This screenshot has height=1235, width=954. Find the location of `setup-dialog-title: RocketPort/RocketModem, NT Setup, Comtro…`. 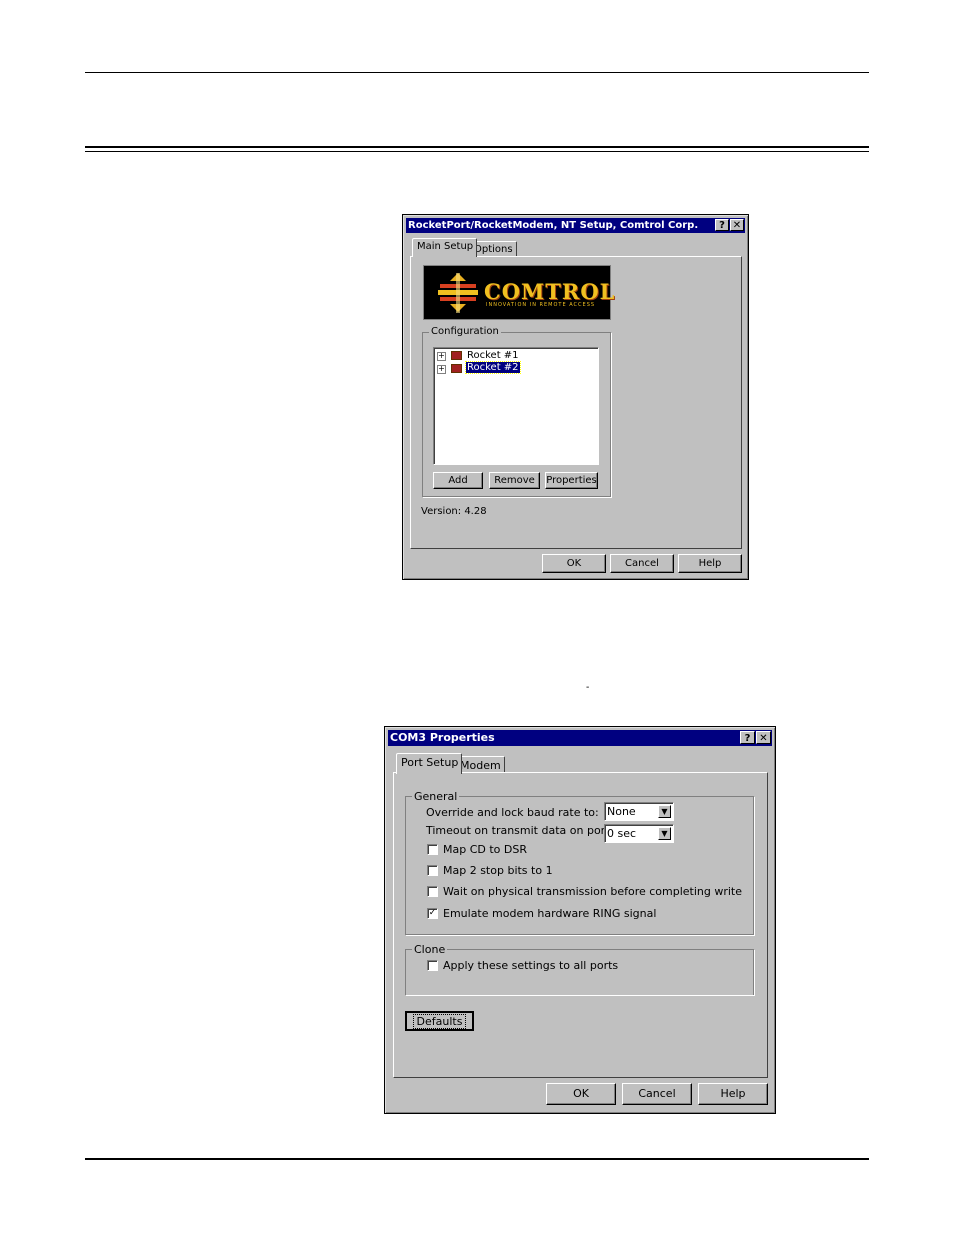

setup-dialog-title: RocketPort/RocketModem, NT Setup, Comtro… is located at coordinates (553, 225).